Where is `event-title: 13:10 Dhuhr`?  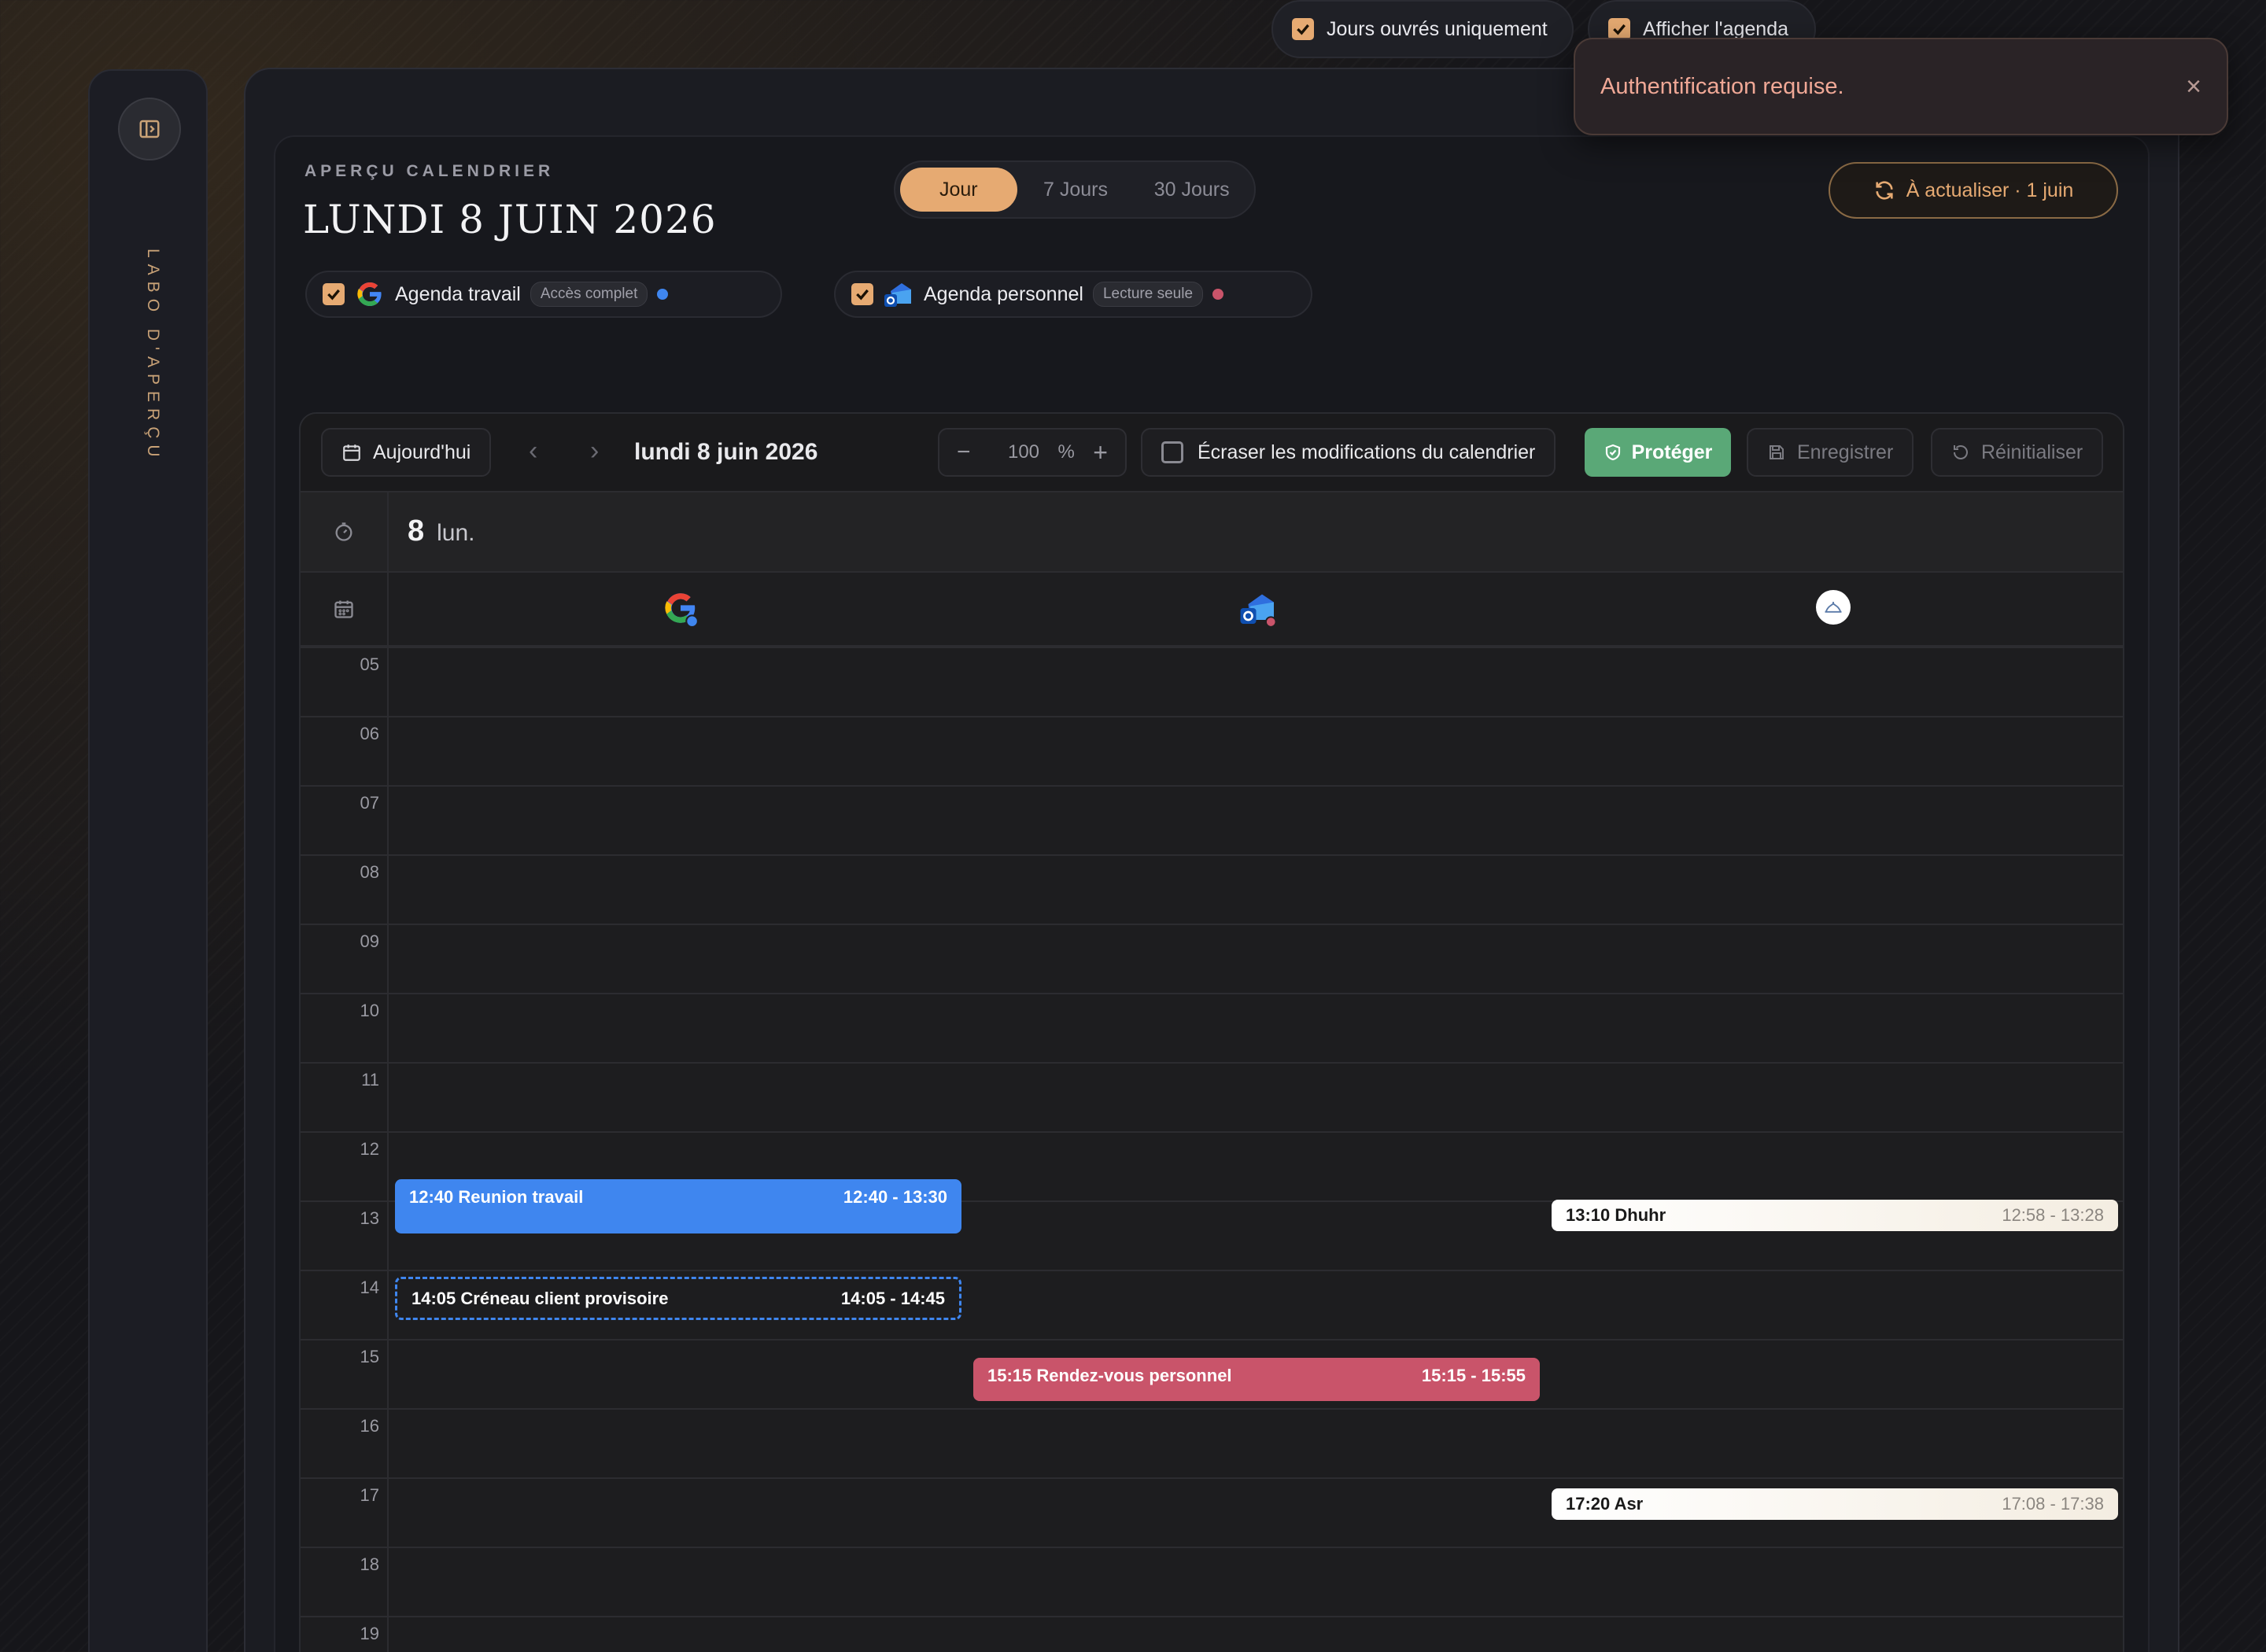
event-title: 13:10 Dhuhr is located at coordinates (1616, 1215).